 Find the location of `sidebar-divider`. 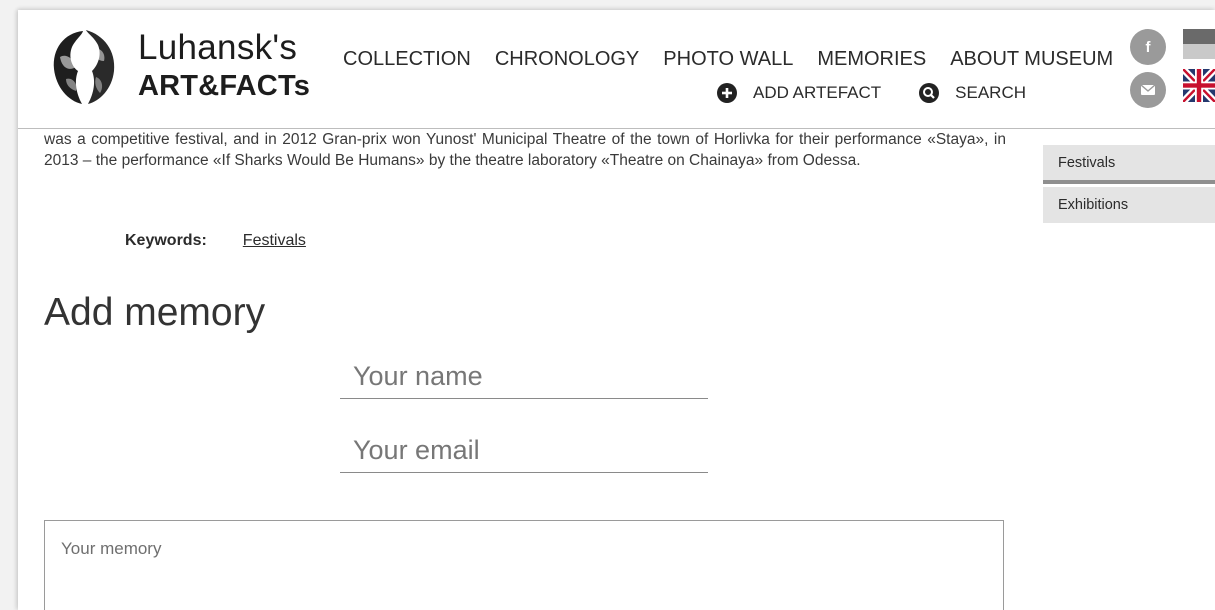

sidebar-divider is located at coordinates (1129, 182).